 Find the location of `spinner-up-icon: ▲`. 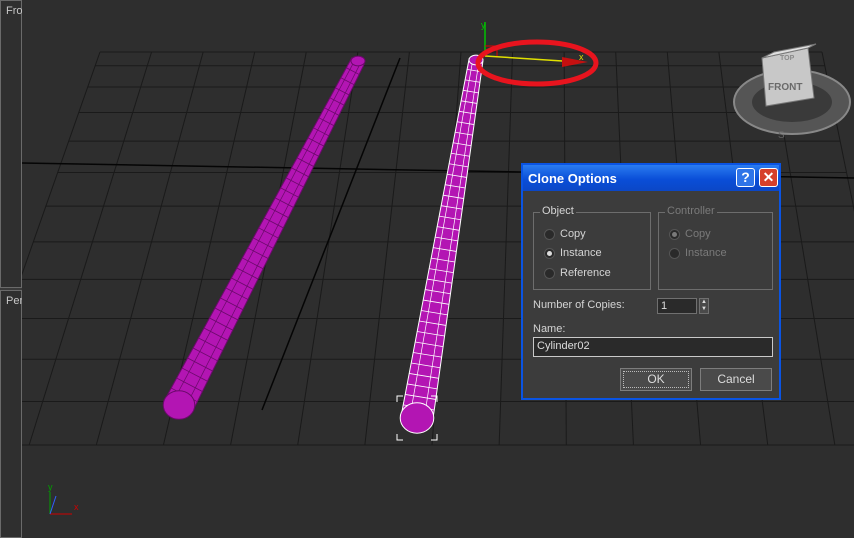

spinner-up-icon: ▲ is located at coordinates (704, 302).